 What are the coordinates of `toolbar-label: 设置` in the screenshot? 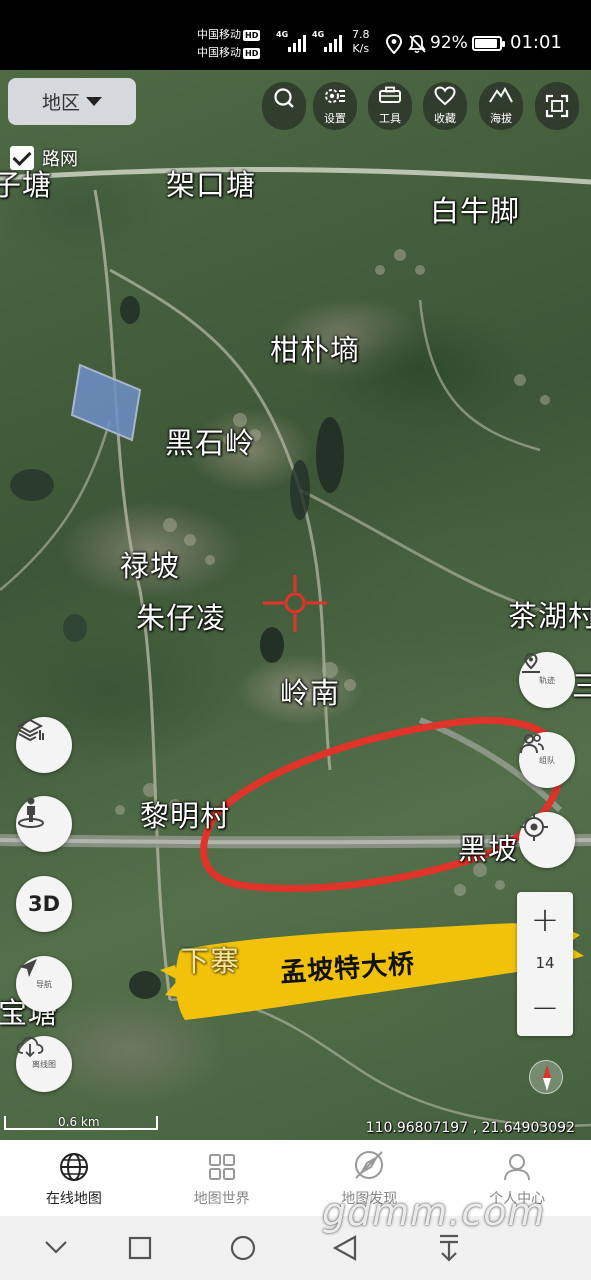 It's located at (335, 118).